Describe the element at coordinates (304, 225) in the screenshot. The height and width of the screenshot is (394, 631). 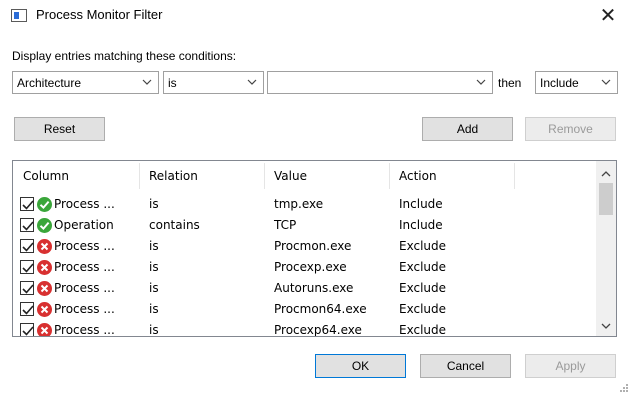
I see `table-row: Operation contains TCP Include` at that location.